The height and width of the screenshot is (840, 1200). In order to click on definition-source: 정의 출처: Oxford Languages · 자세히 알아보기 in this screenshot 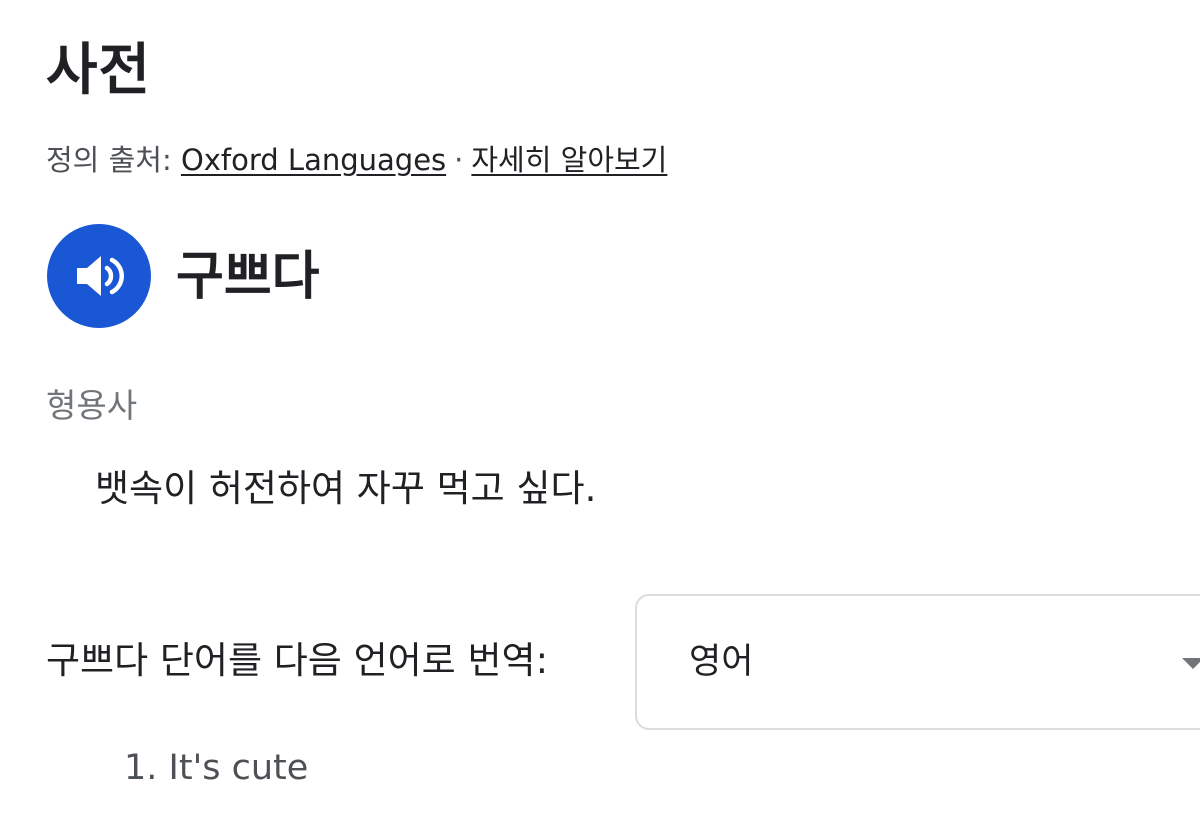, I will do `click(356, 160)`.